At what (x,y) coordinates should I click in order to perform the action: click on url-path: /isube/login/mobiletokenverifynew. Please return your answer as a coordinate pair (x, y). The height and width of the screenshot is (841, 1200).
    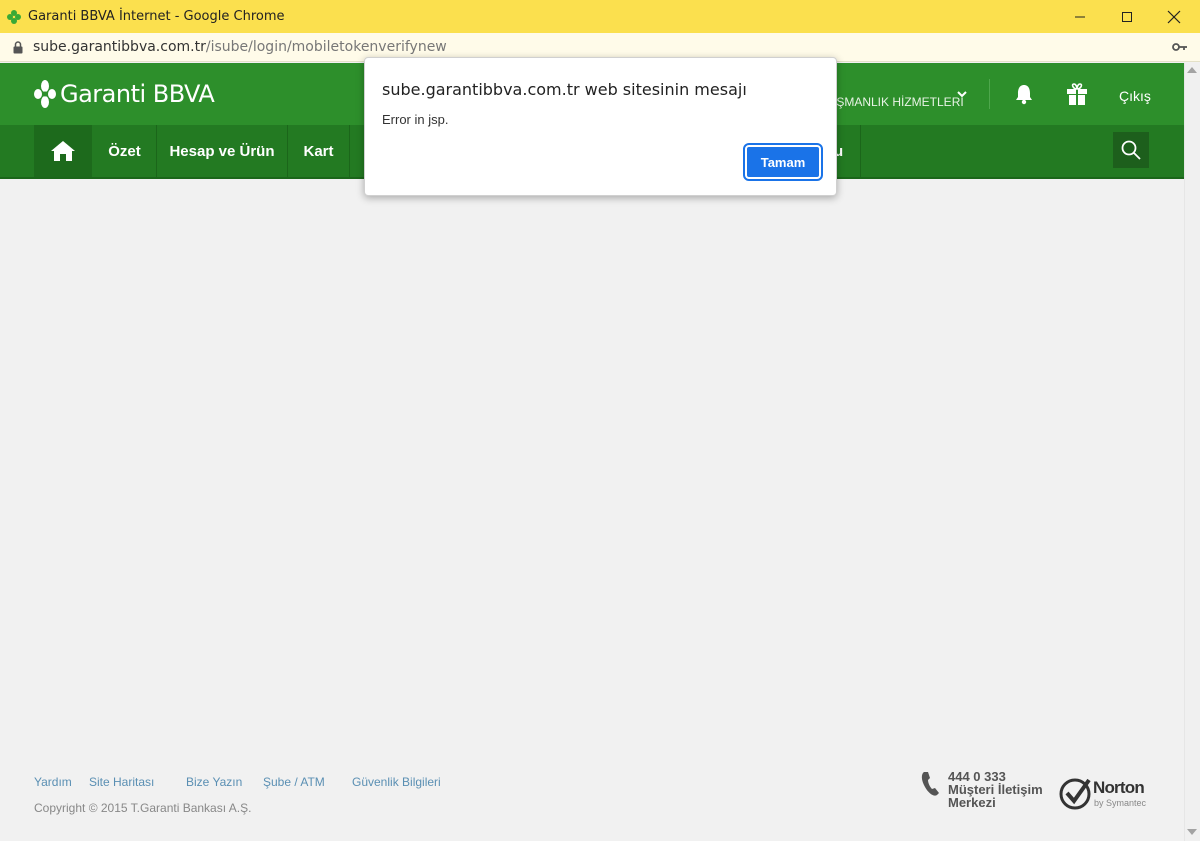
    Looking at the image, I should click on (326, 47).